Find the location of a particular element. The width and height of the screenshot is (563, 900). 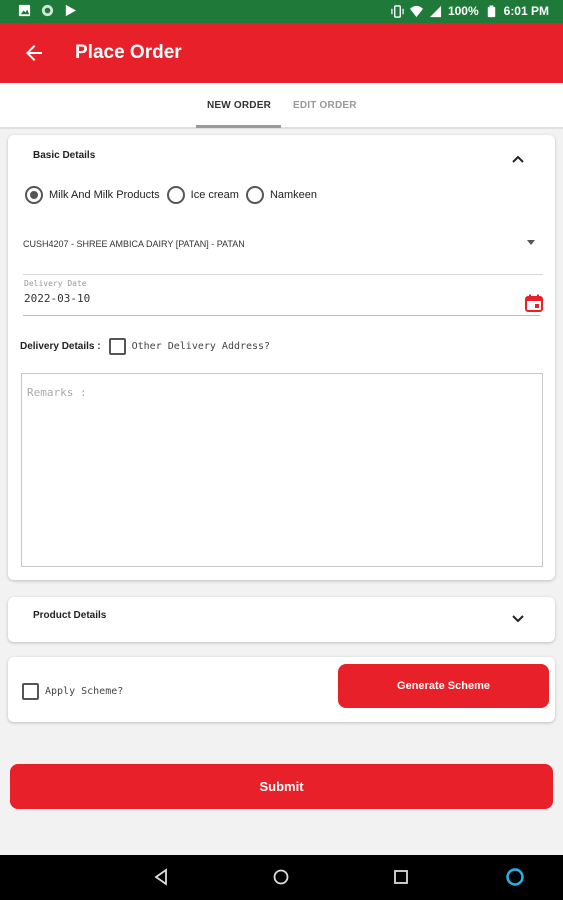

signal-icon is located at coordinates (435, 11).